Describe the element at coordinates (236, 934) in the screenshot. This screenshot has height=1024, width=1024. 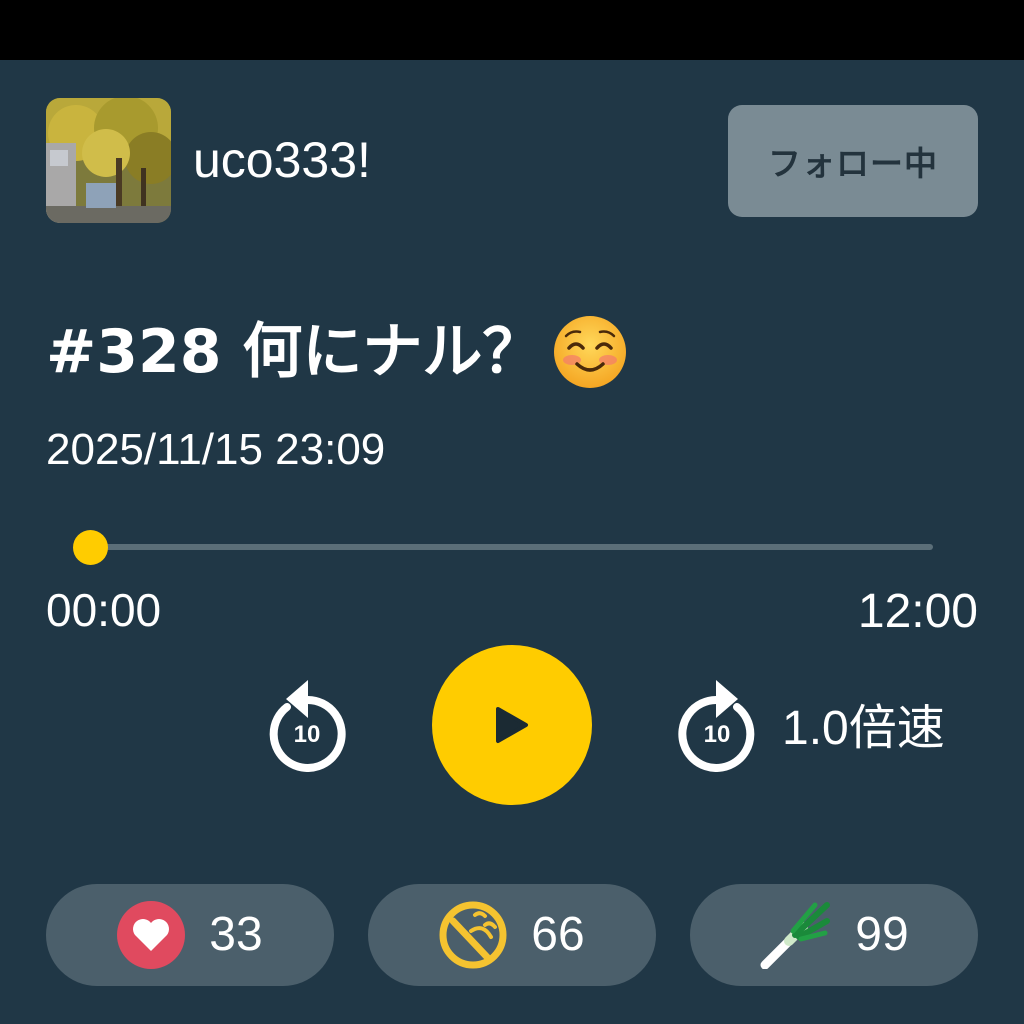
I see `heart-count: 33` at that location.